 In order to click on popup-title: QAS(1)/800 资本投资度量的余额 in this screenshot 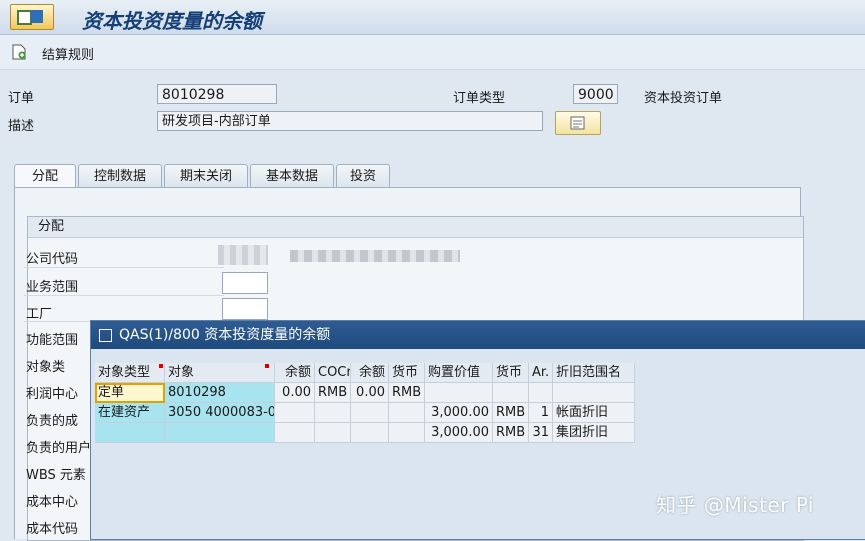, I will do `click(225, 335)`.